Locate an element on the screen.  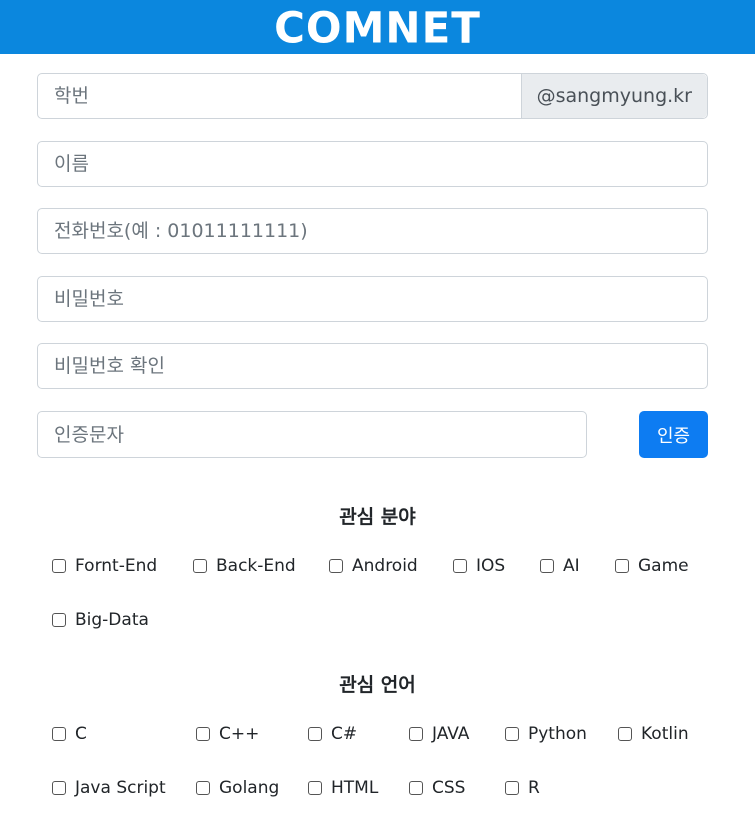
language-checkbox-python: Python is located at coordinates (546, 734).